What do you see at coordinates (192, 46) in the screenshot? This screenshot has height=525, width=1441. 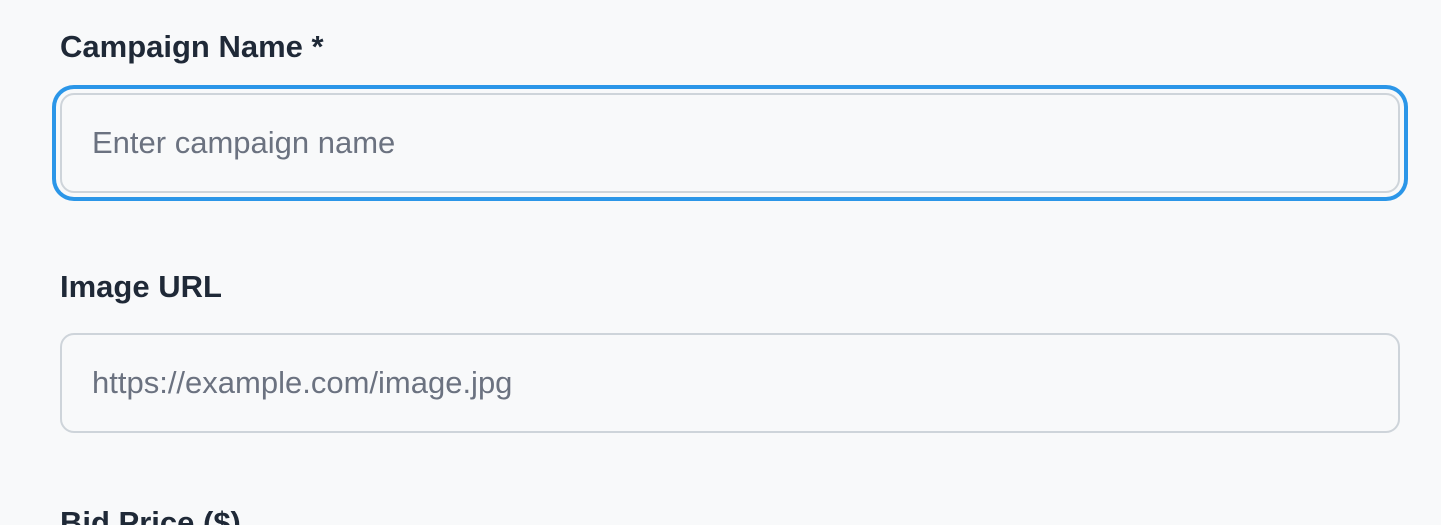 I see `campaign-name-label: Campaign Name *` at bounding box center [192, 46].